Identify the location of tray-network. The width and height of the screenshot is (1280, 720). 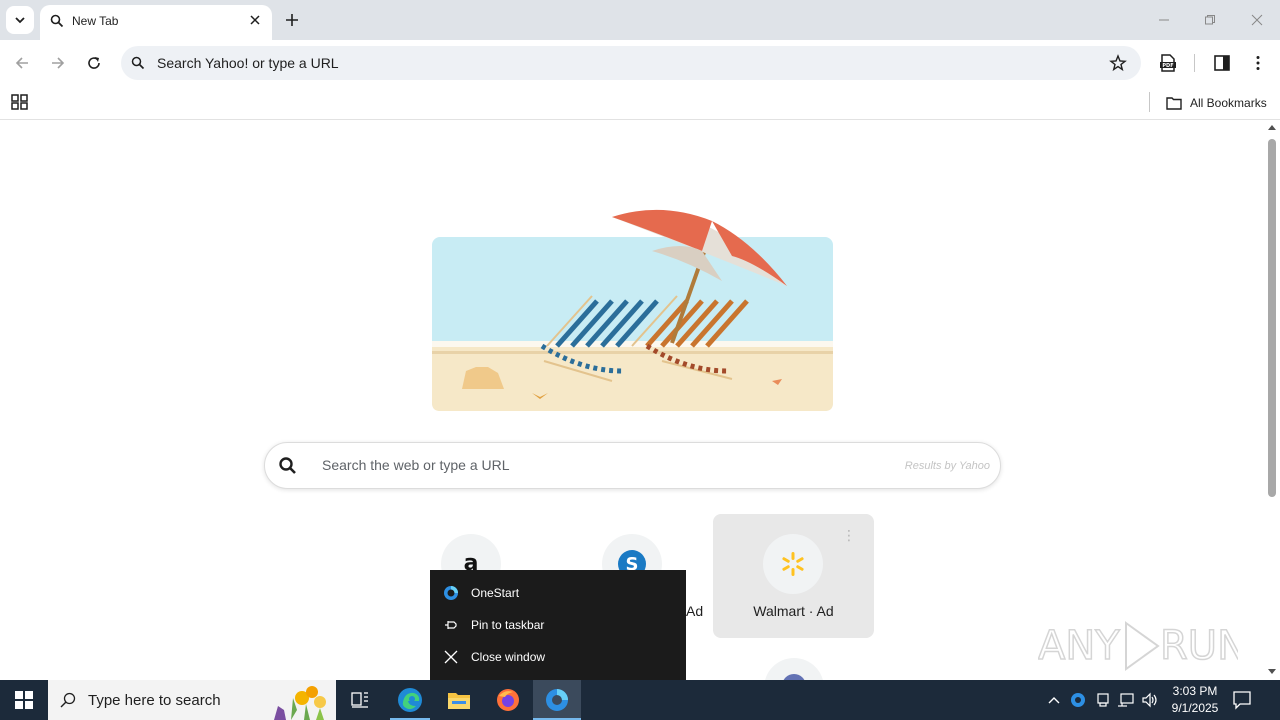
(1126, 700).